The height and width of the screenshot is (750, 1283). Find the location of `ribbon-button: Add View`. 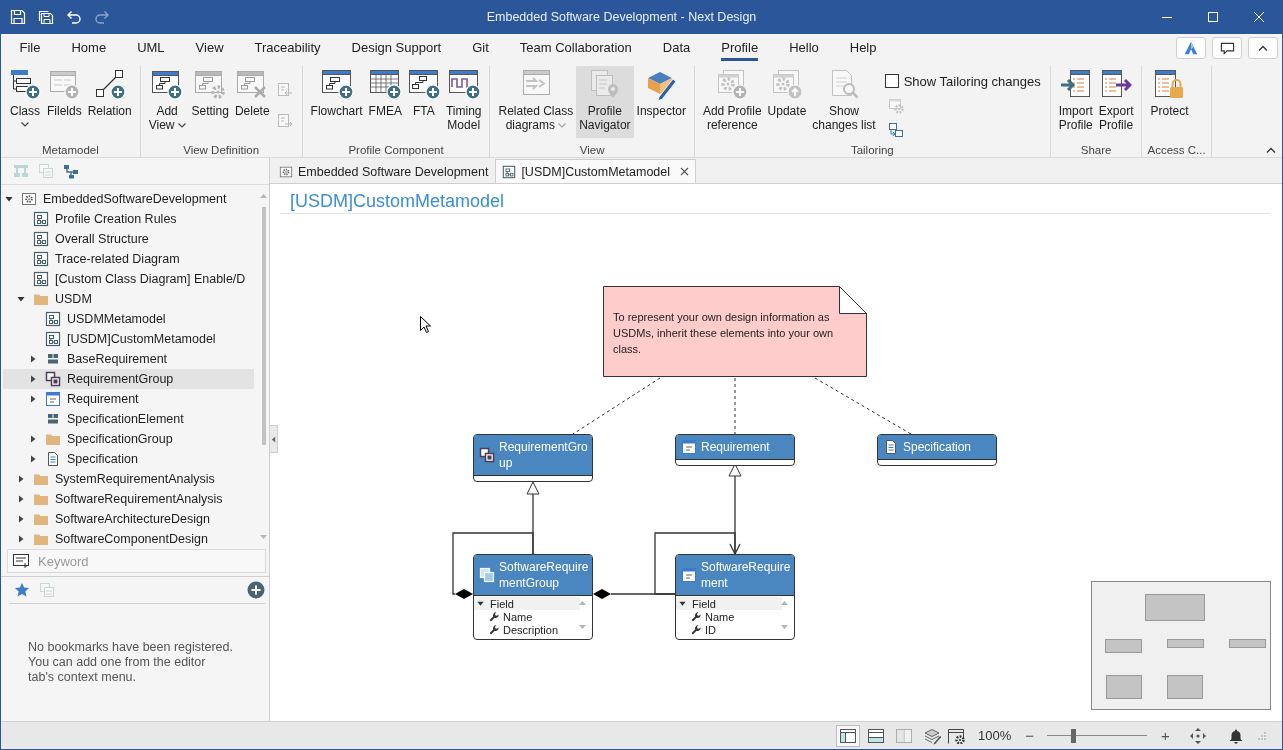

ribbon-button: Add View is located at coordinates (167, 102).